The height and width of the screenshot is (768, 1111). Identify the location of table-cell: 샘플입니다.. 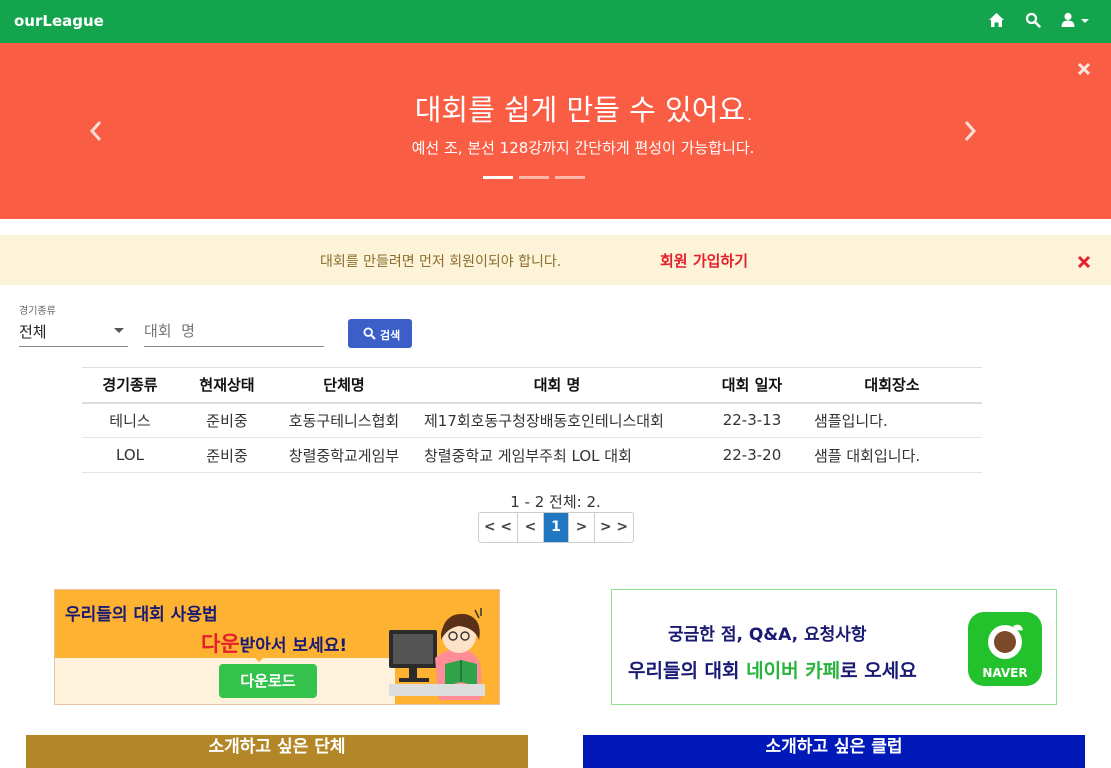
(892, 420).